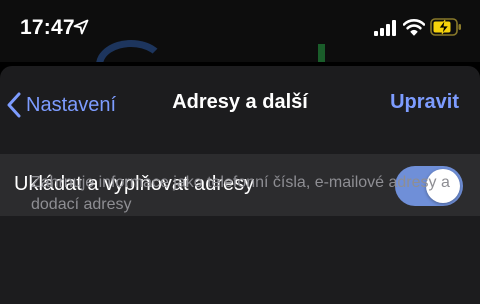 This screenshot has height=304, width=480. Describe the element at coordinates (445, 27) in the screenshot. I see `battery-charging-icon` at that location.